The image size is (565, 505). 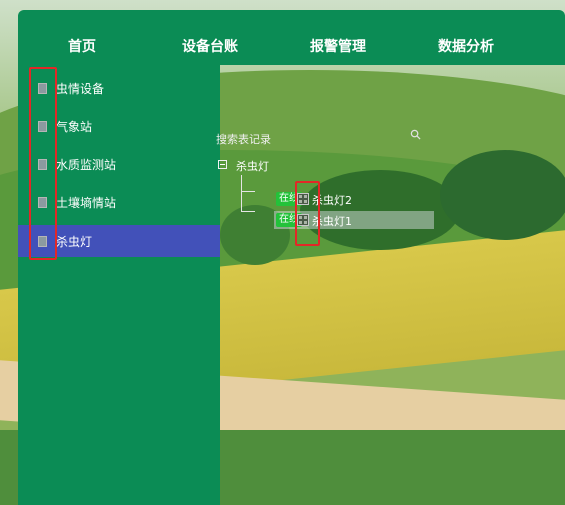 What do you see at coordinates (243, 139) in the screenshot?
I see `search-placeholder: 搜索表记录` at bounding box center [243, 139].